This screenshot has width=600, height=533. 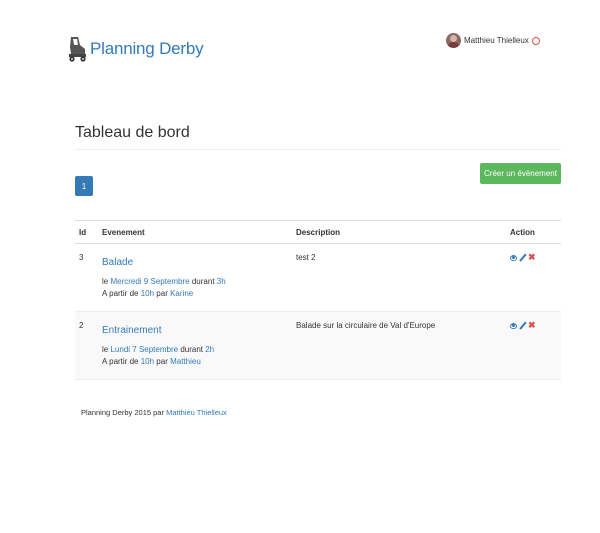 What do you see at coordinates (522, 232) in the screenshot?
I see `header-action: Action` at bounding box center [522, 232].